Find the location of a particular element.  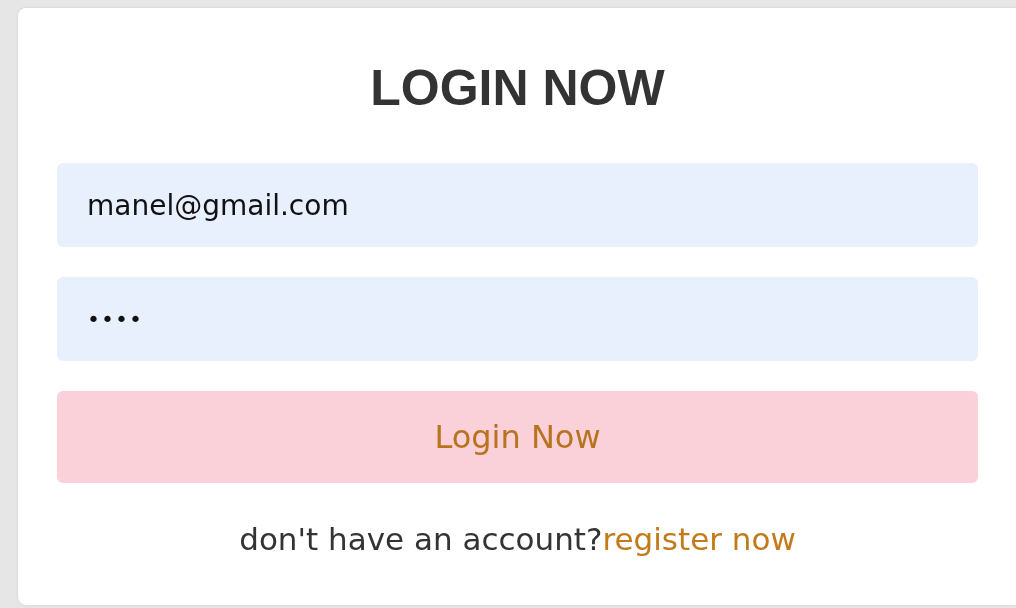

password-field: •••• is located at coordinates (517, 319).